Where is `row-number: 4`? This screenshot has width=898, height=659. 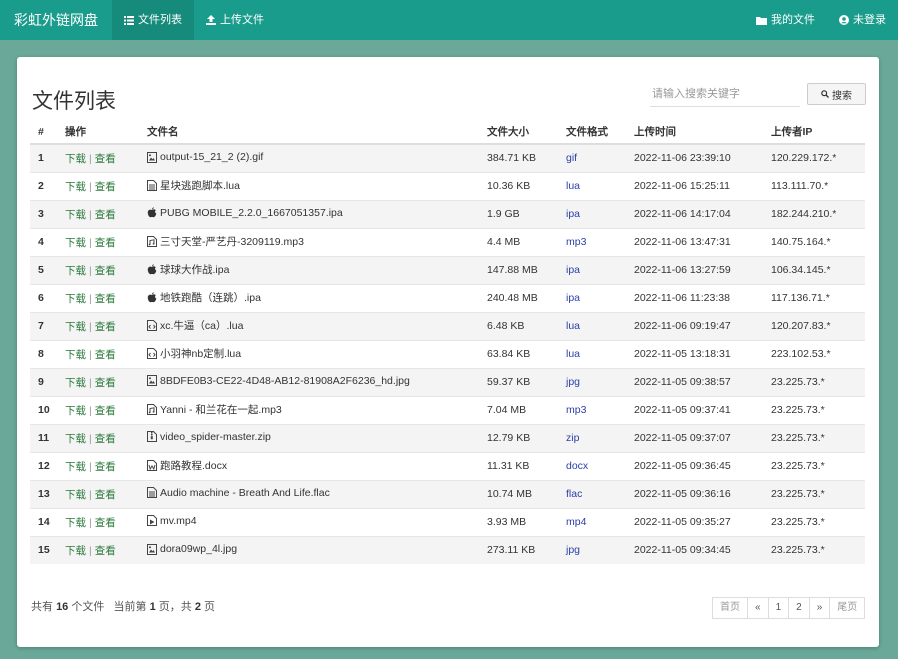
row-number: 4 is located at coordinates (43, 241).